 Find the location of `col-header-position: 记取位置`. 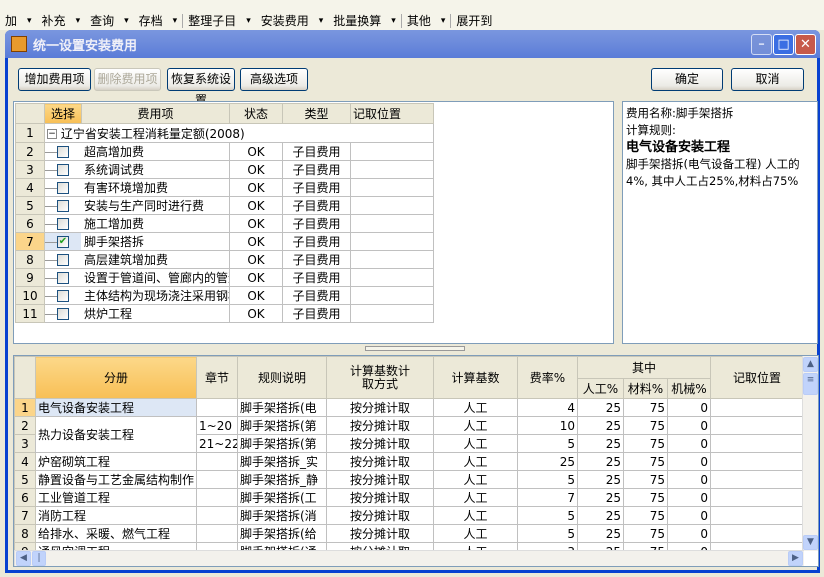

col-header-position: 记取位置 is located at coordinates (757, 377).